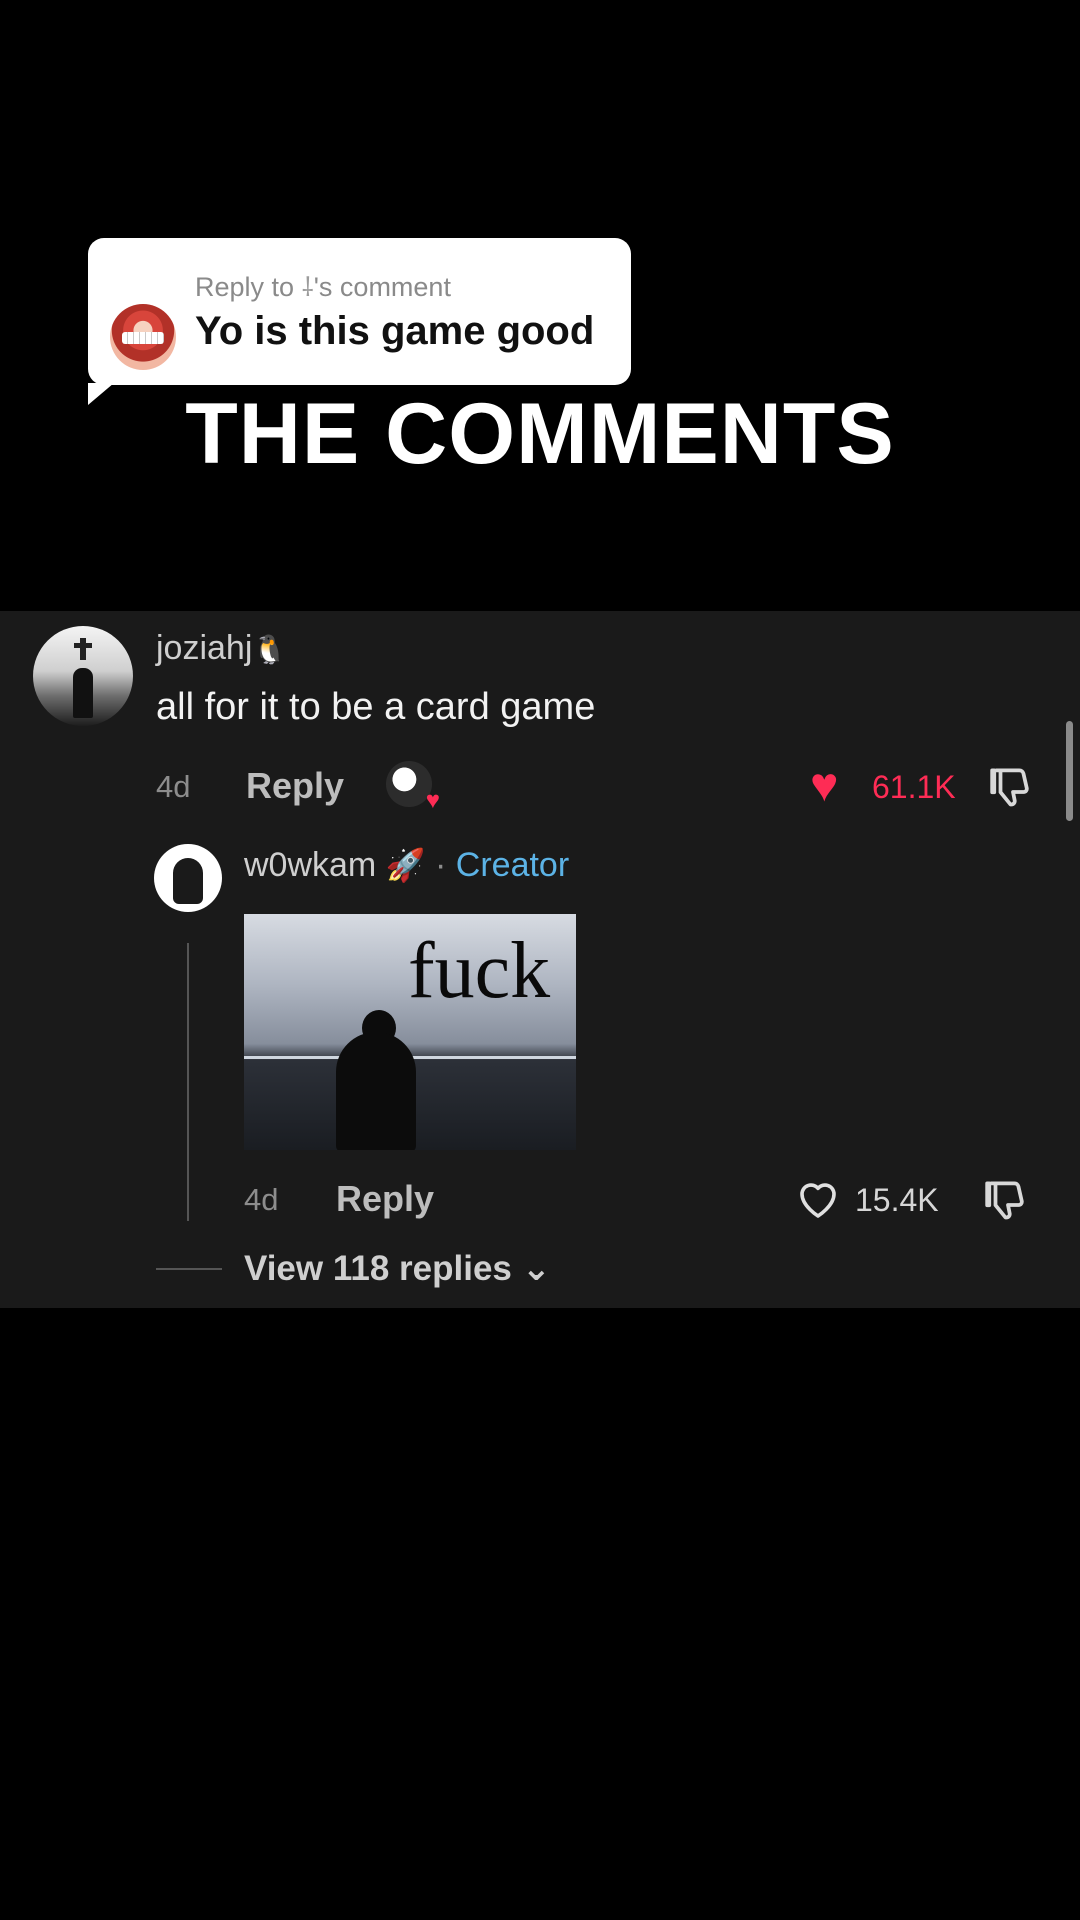 Image resolution: width=1080 pixels, height=1920 pixels. I want to click on headline: THE COMMENTS, so click(540, 434).